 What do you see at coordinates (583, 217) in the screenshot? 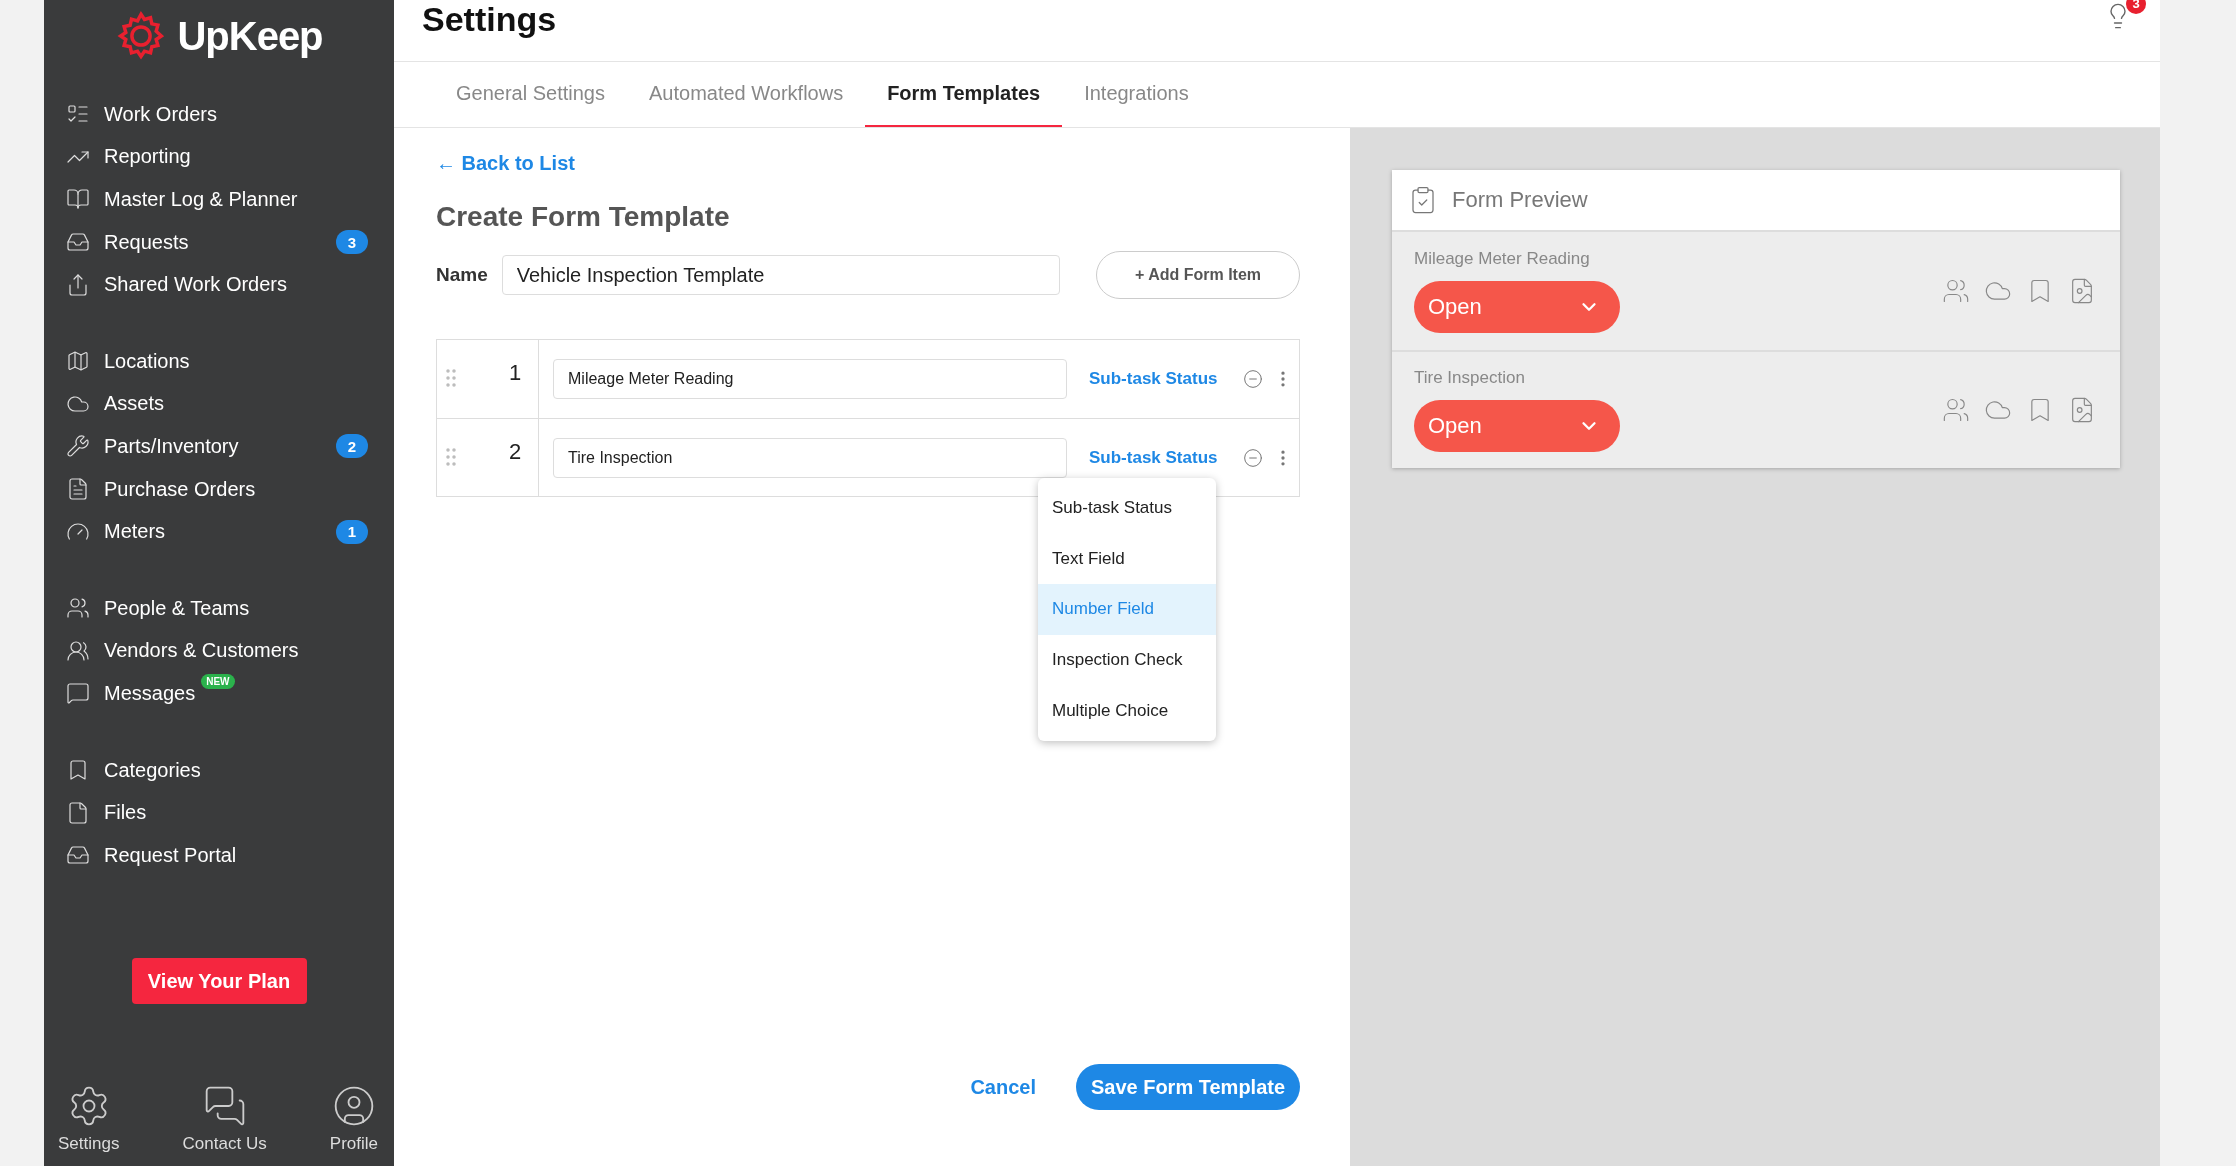
I see `form-title: Create Form Template` at bounding box center [583, 217].